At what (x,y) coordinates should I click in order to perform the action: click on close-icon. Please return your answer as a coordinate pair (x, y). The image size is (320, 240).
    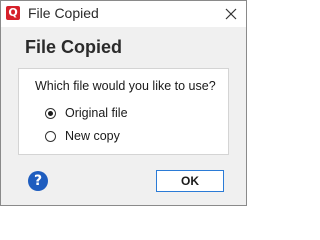
    Looking at the image, I should click on (231, 14).